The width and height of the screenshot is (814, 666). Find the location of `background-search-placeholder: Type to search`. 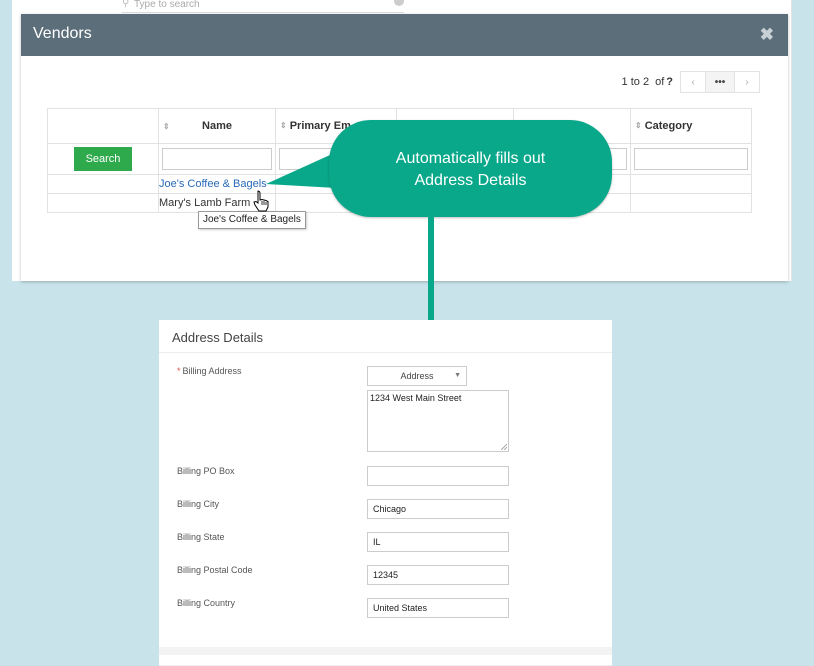

background-search-placeholder: Type to search is located at coordinates (167, 5).